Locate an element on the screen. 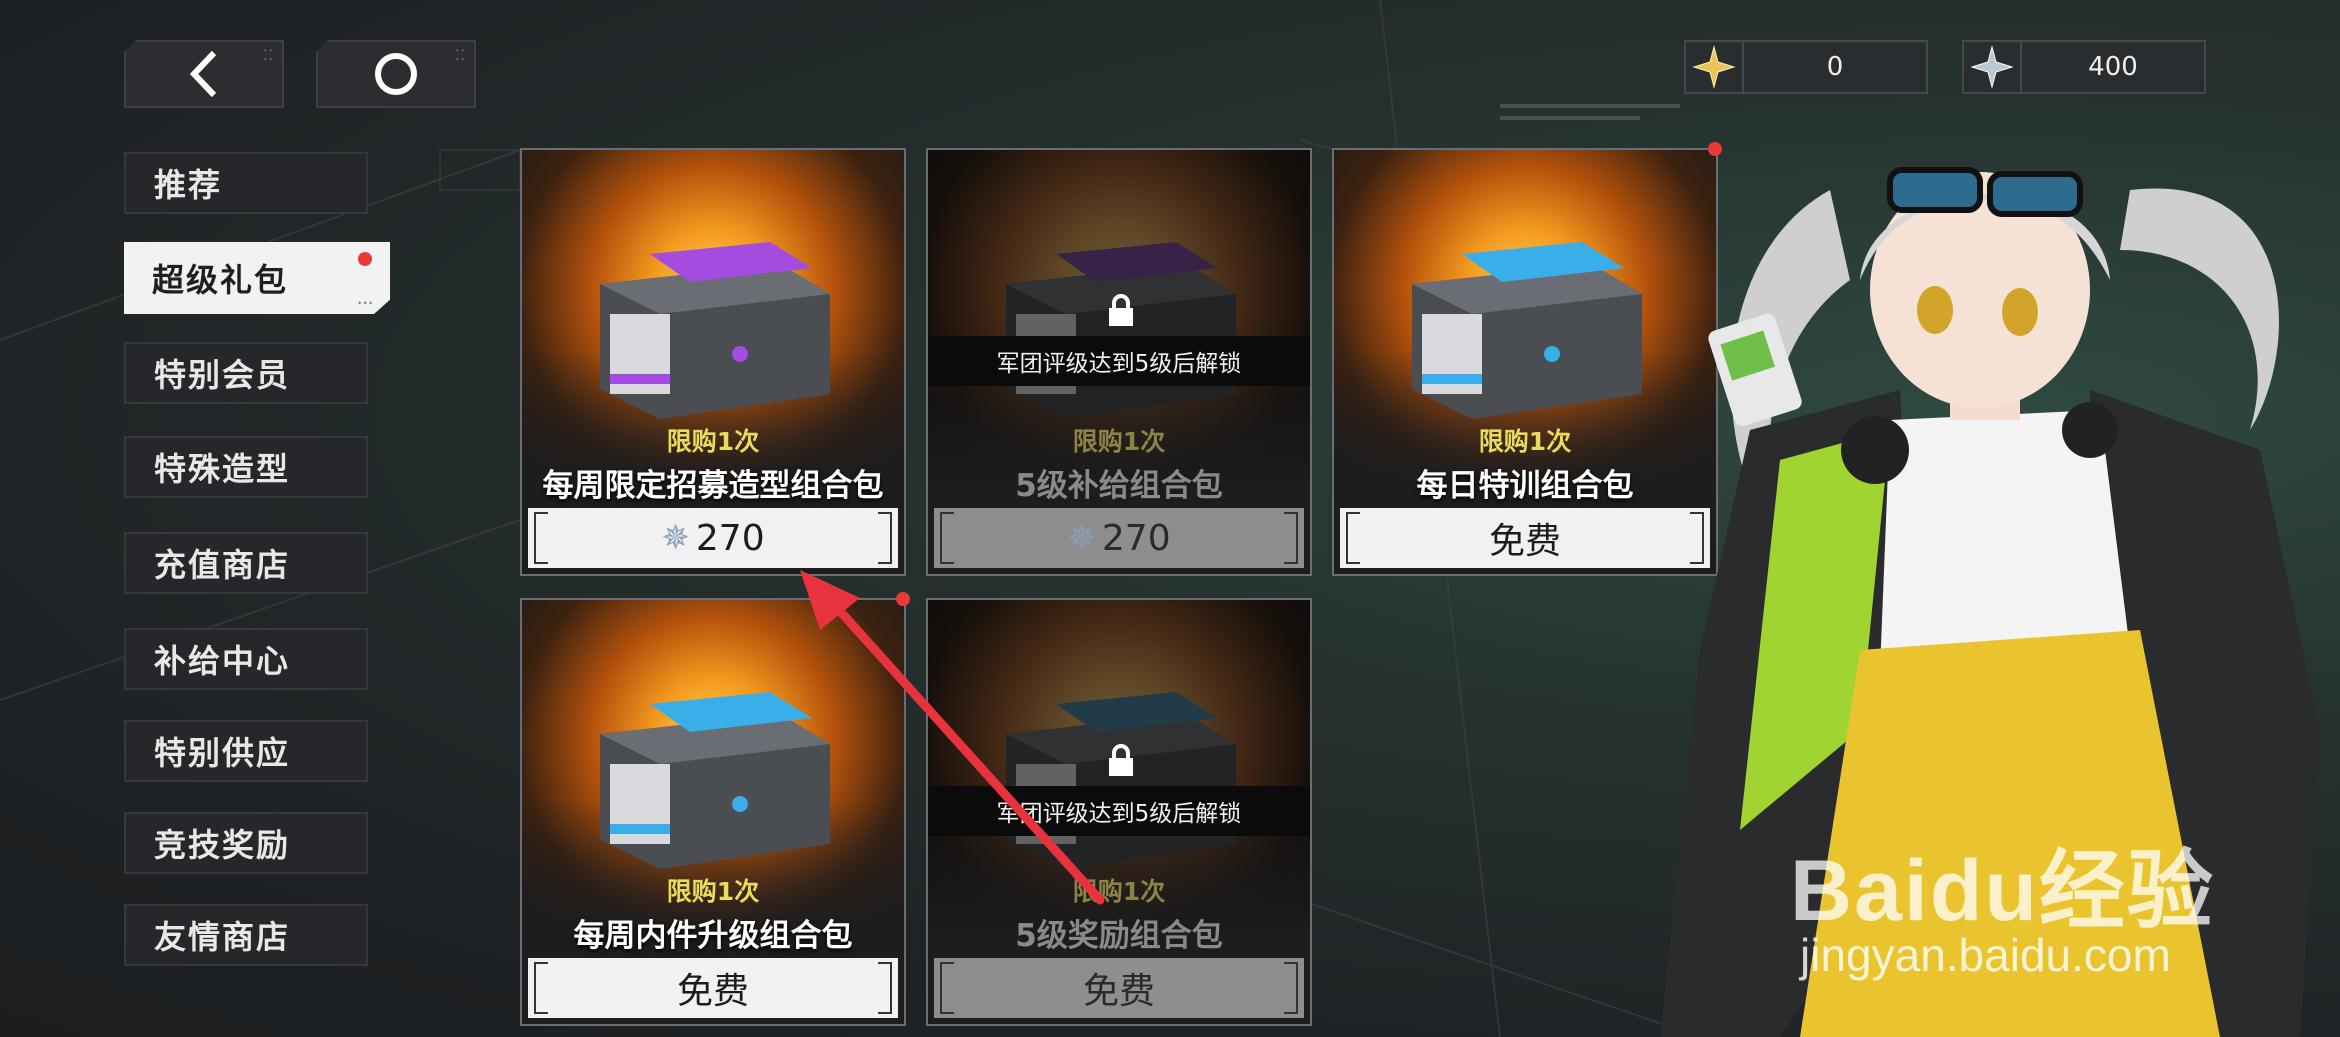 This screenshot has width=2340, height=1037. sidebar-item-label: 充值商店 is located at coordinates (222, 565).